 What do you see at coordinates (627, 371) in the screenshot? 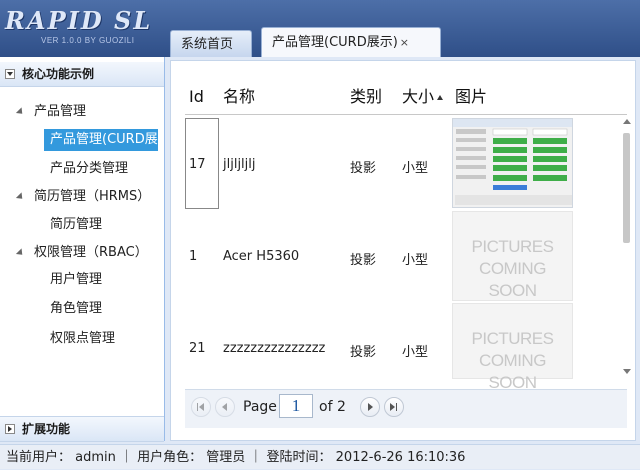
I see `scroll-down-icon` at bounding box center [627, 371].